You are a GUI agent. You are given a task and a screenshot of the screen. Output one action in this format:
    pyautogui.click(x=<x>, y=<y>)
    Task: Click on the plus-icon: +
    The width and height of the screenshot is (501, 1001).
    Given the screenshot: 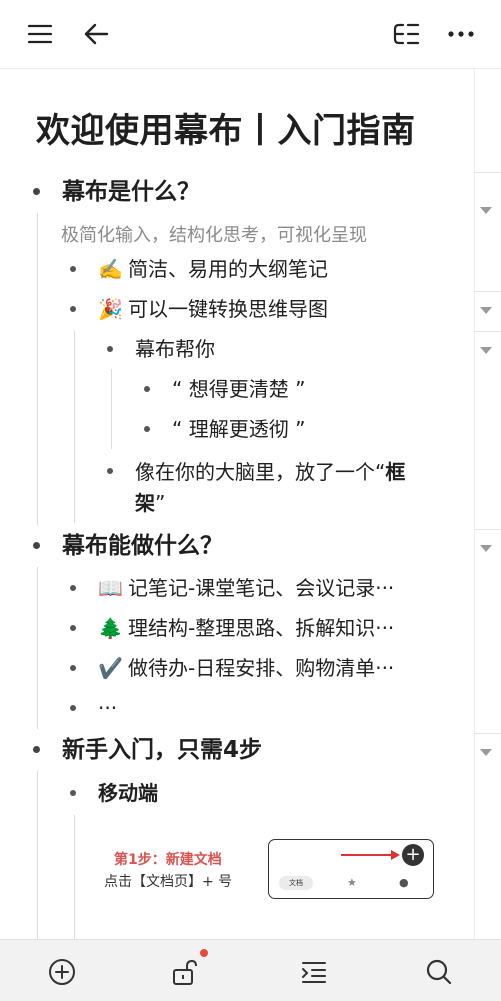 What is the action you would take?
    pyautogui.click(x=413, y=855)
    